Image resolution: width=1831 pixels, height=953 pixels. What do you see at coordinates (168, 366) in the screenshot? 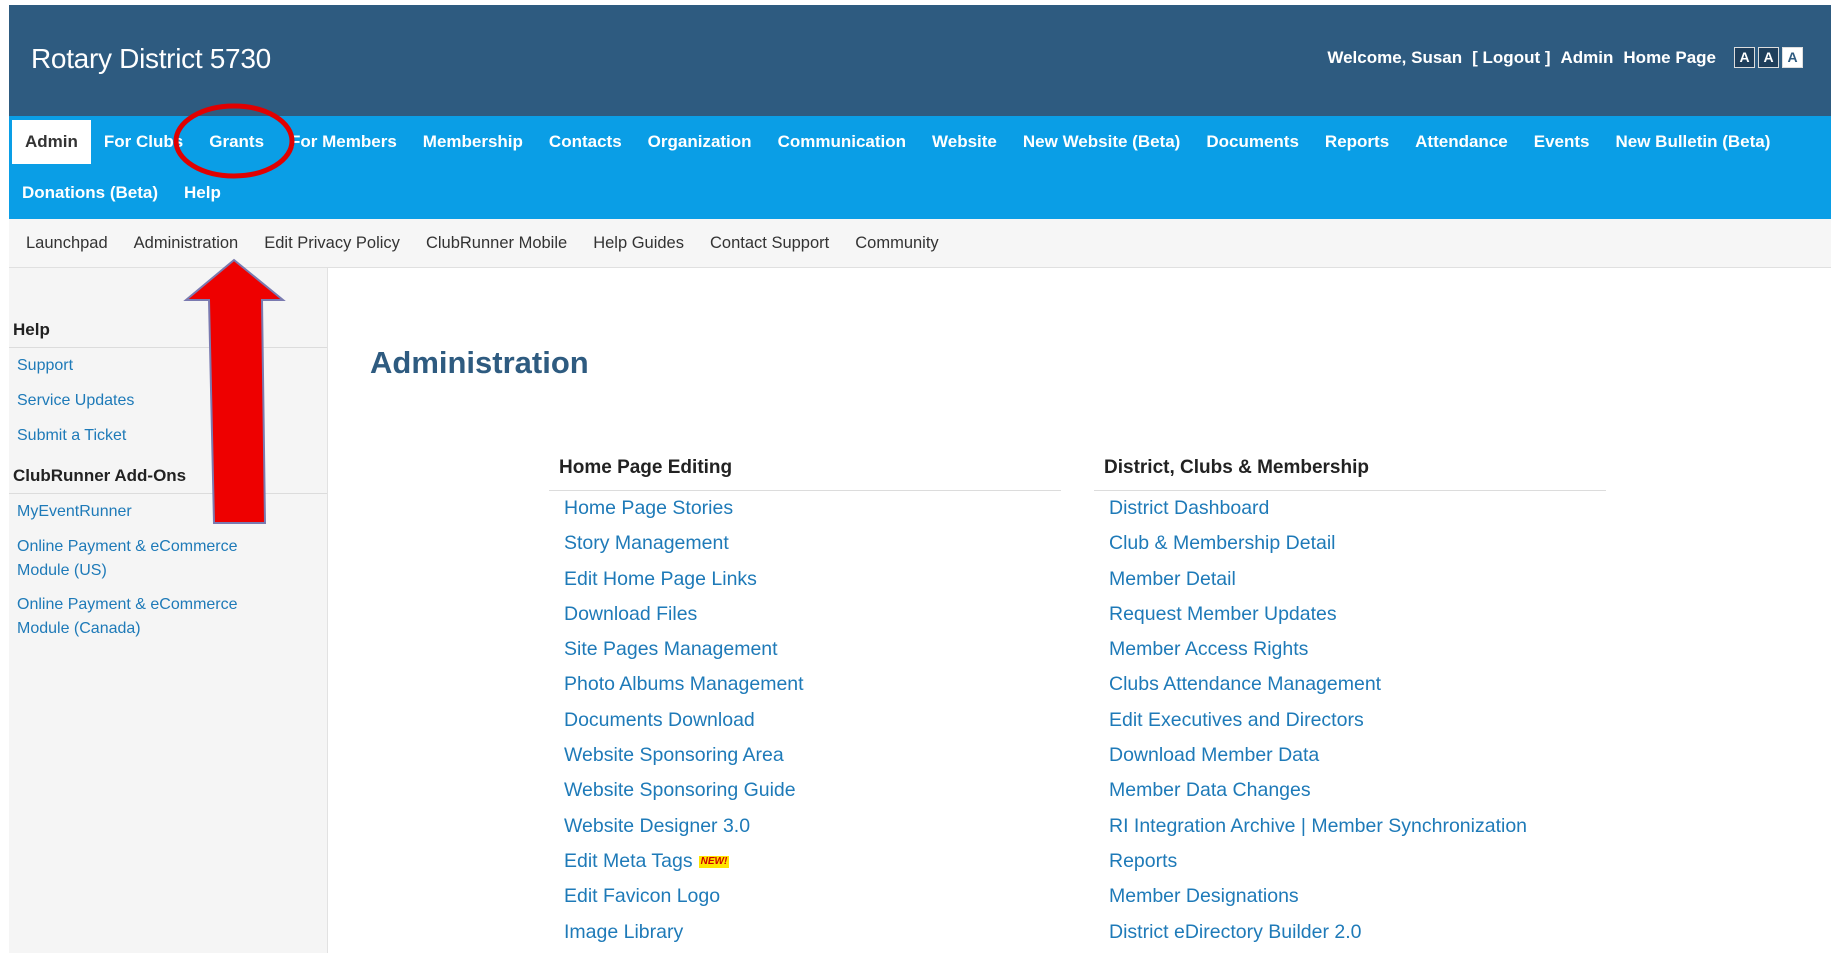
I see `sidebar-link-support: Support` at bounding box center [168, 366].